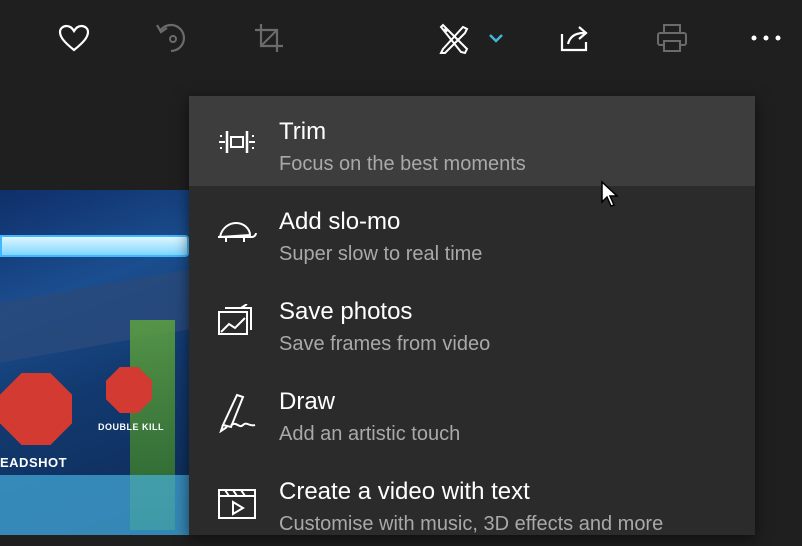 This screenshot has width=802, height=546. I want to click on edit-create-icon, so click(454, 39).